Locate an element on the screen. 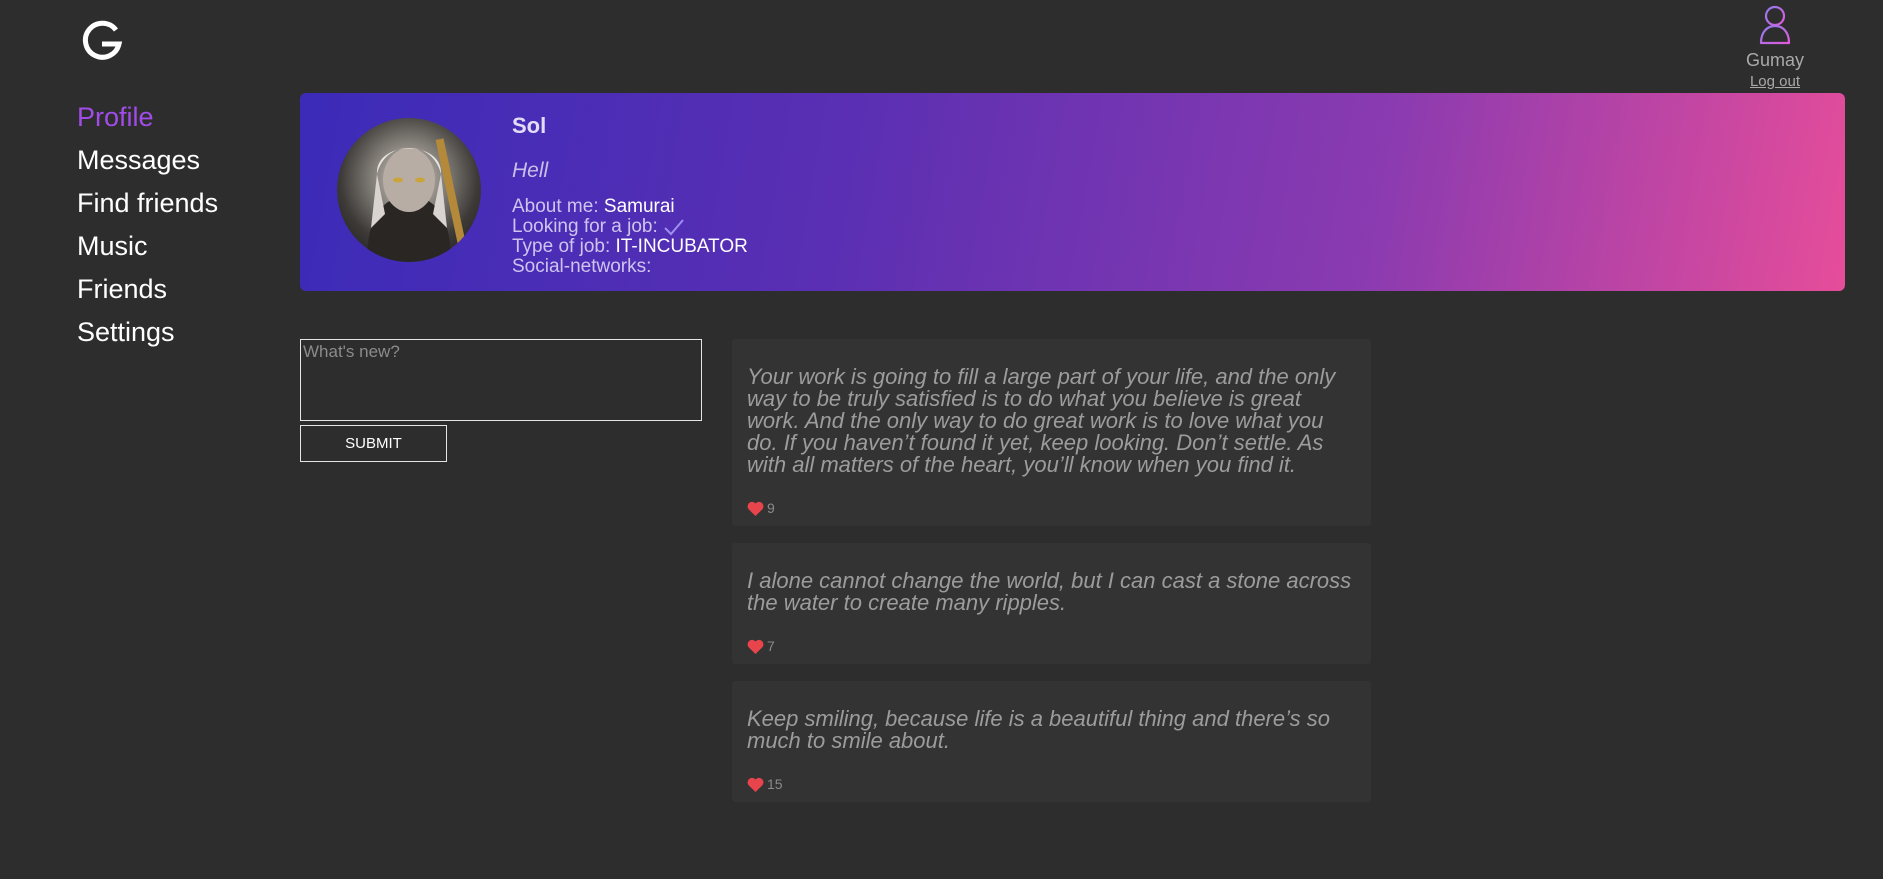 The image size is (1883, 879). new-post-form: SUBMIT is located at coordinates (501, 400).